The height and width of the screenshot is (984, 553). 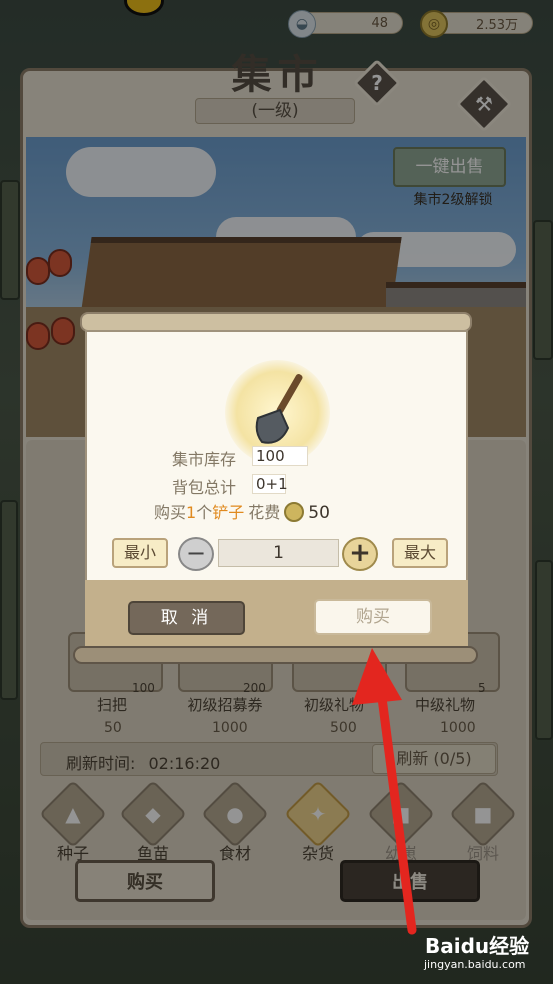 I want to click on buy-prefix: 购买, so click(x=170, y=512).